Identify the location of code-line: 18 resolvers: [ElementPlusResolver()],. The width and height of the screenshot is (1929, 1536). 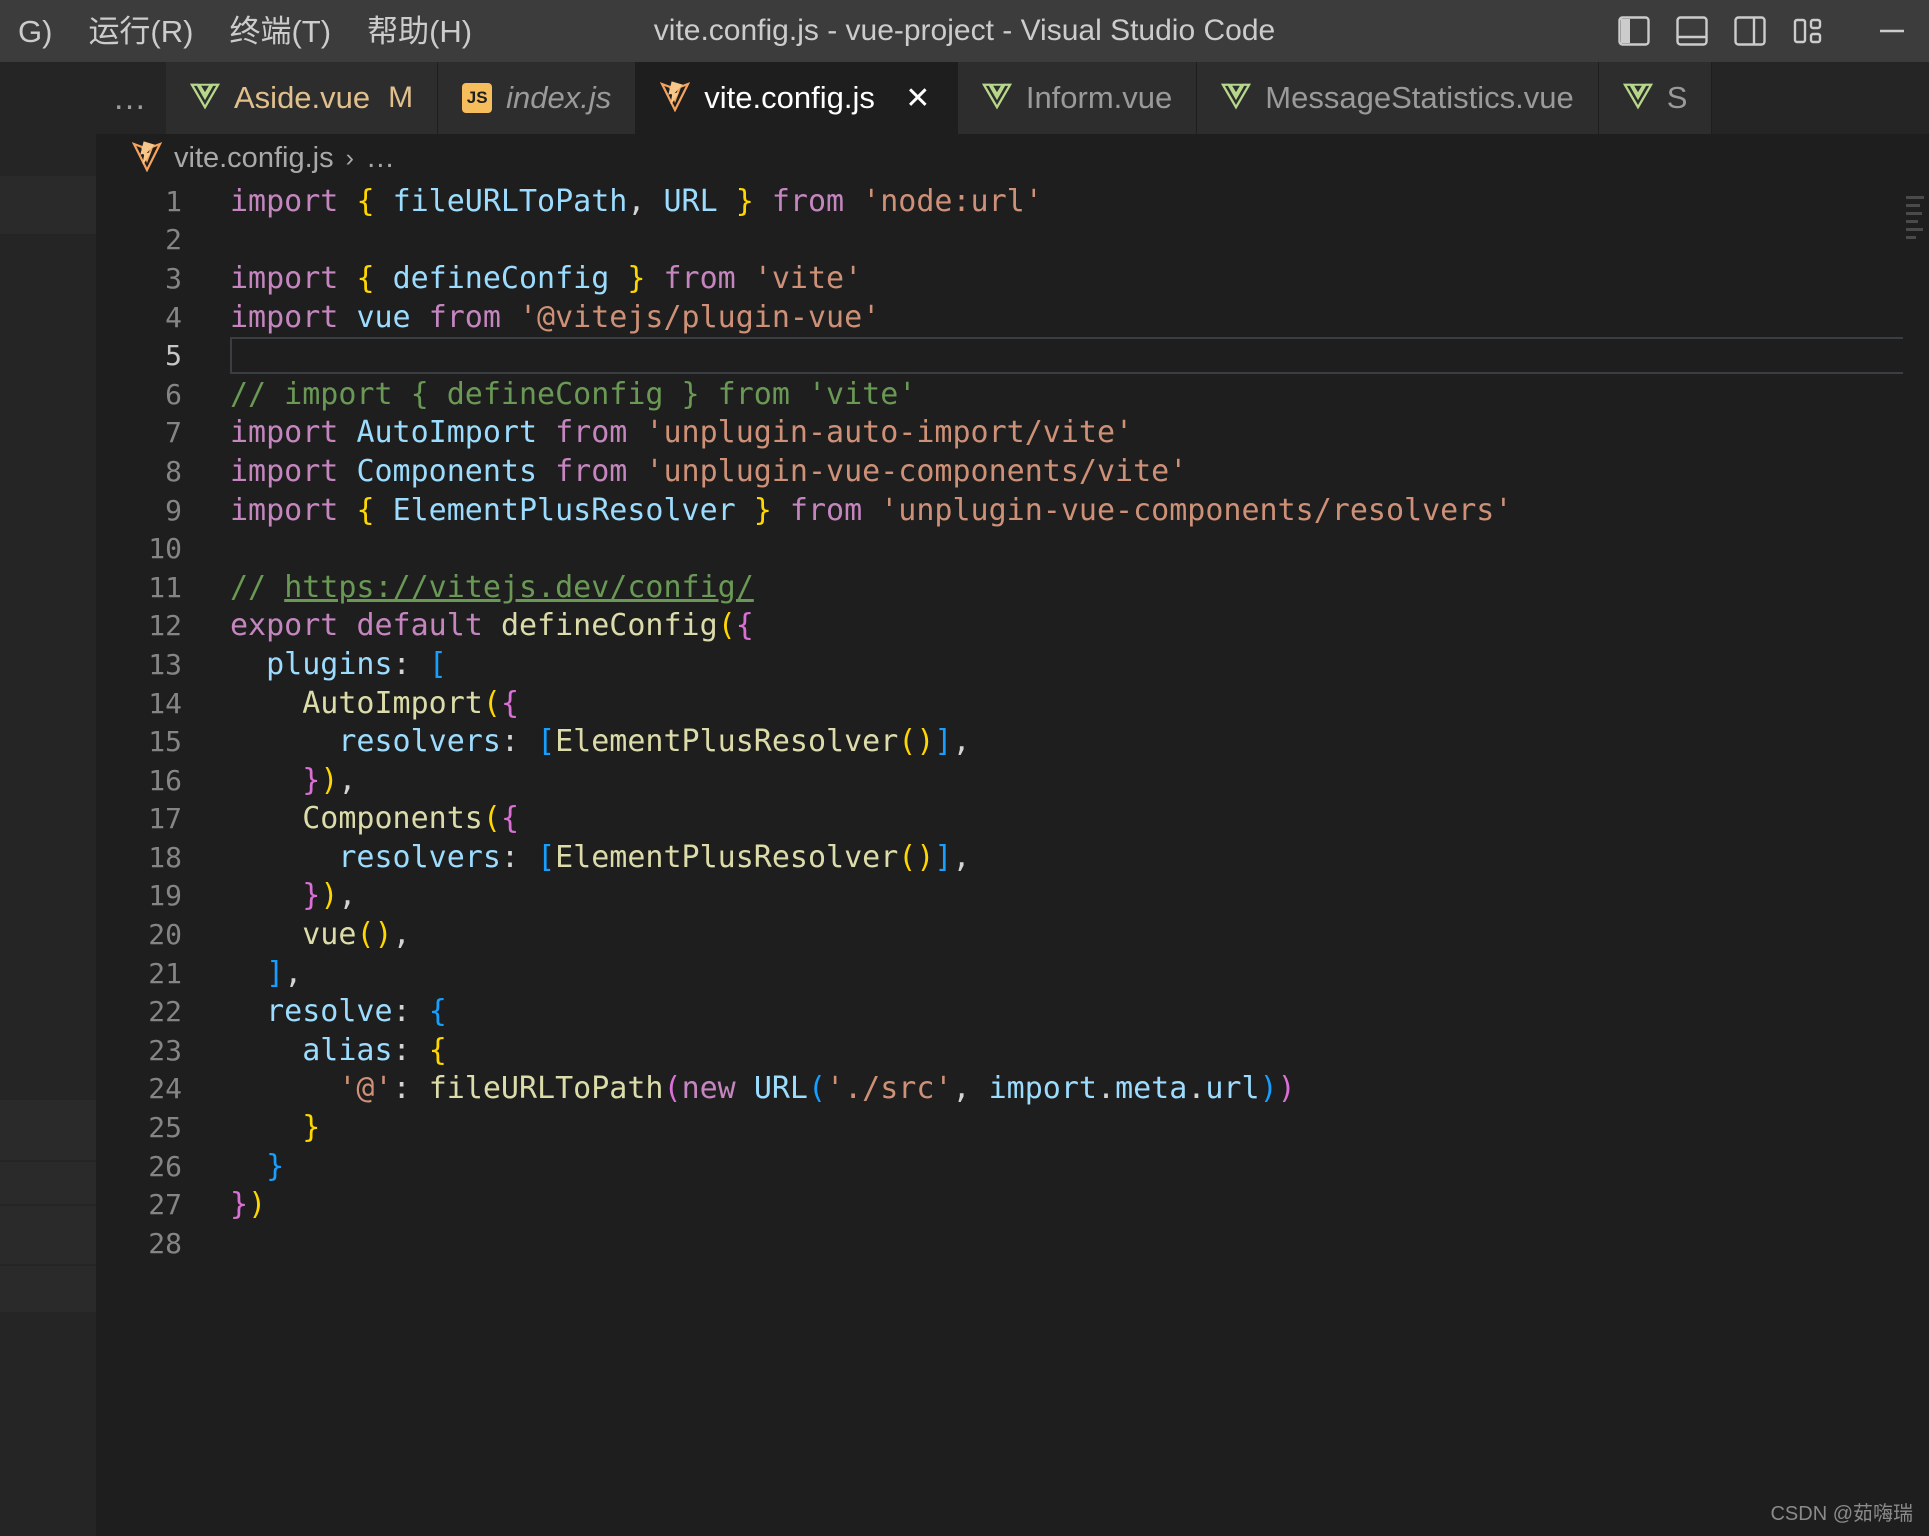
(1012, 857).